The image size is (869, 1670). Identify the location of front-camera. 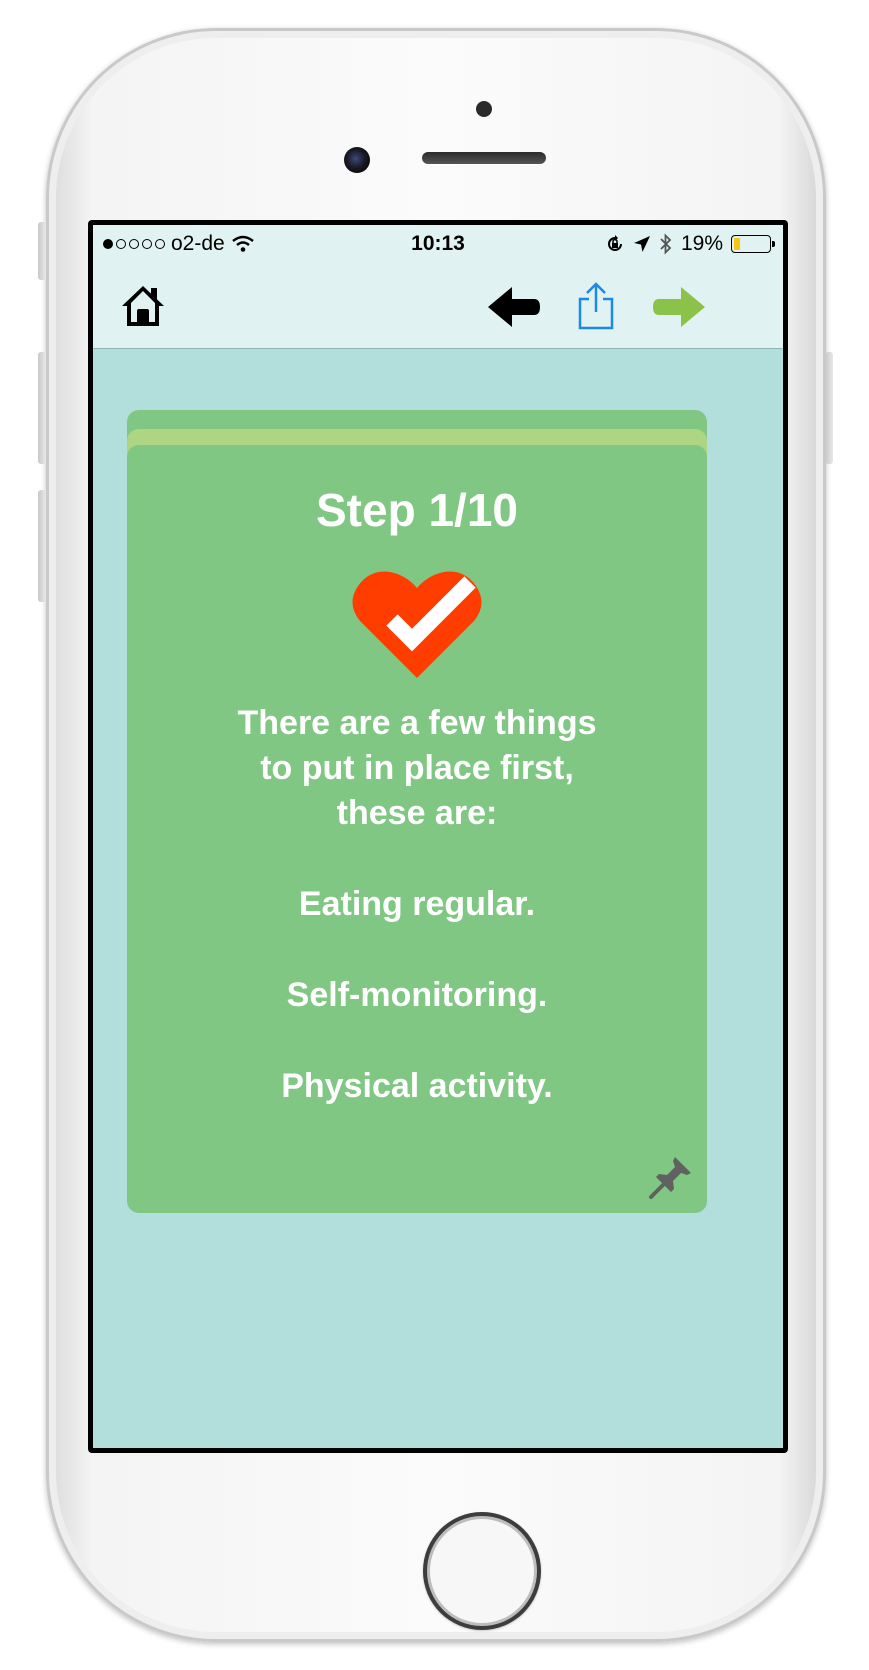
(357, 160).